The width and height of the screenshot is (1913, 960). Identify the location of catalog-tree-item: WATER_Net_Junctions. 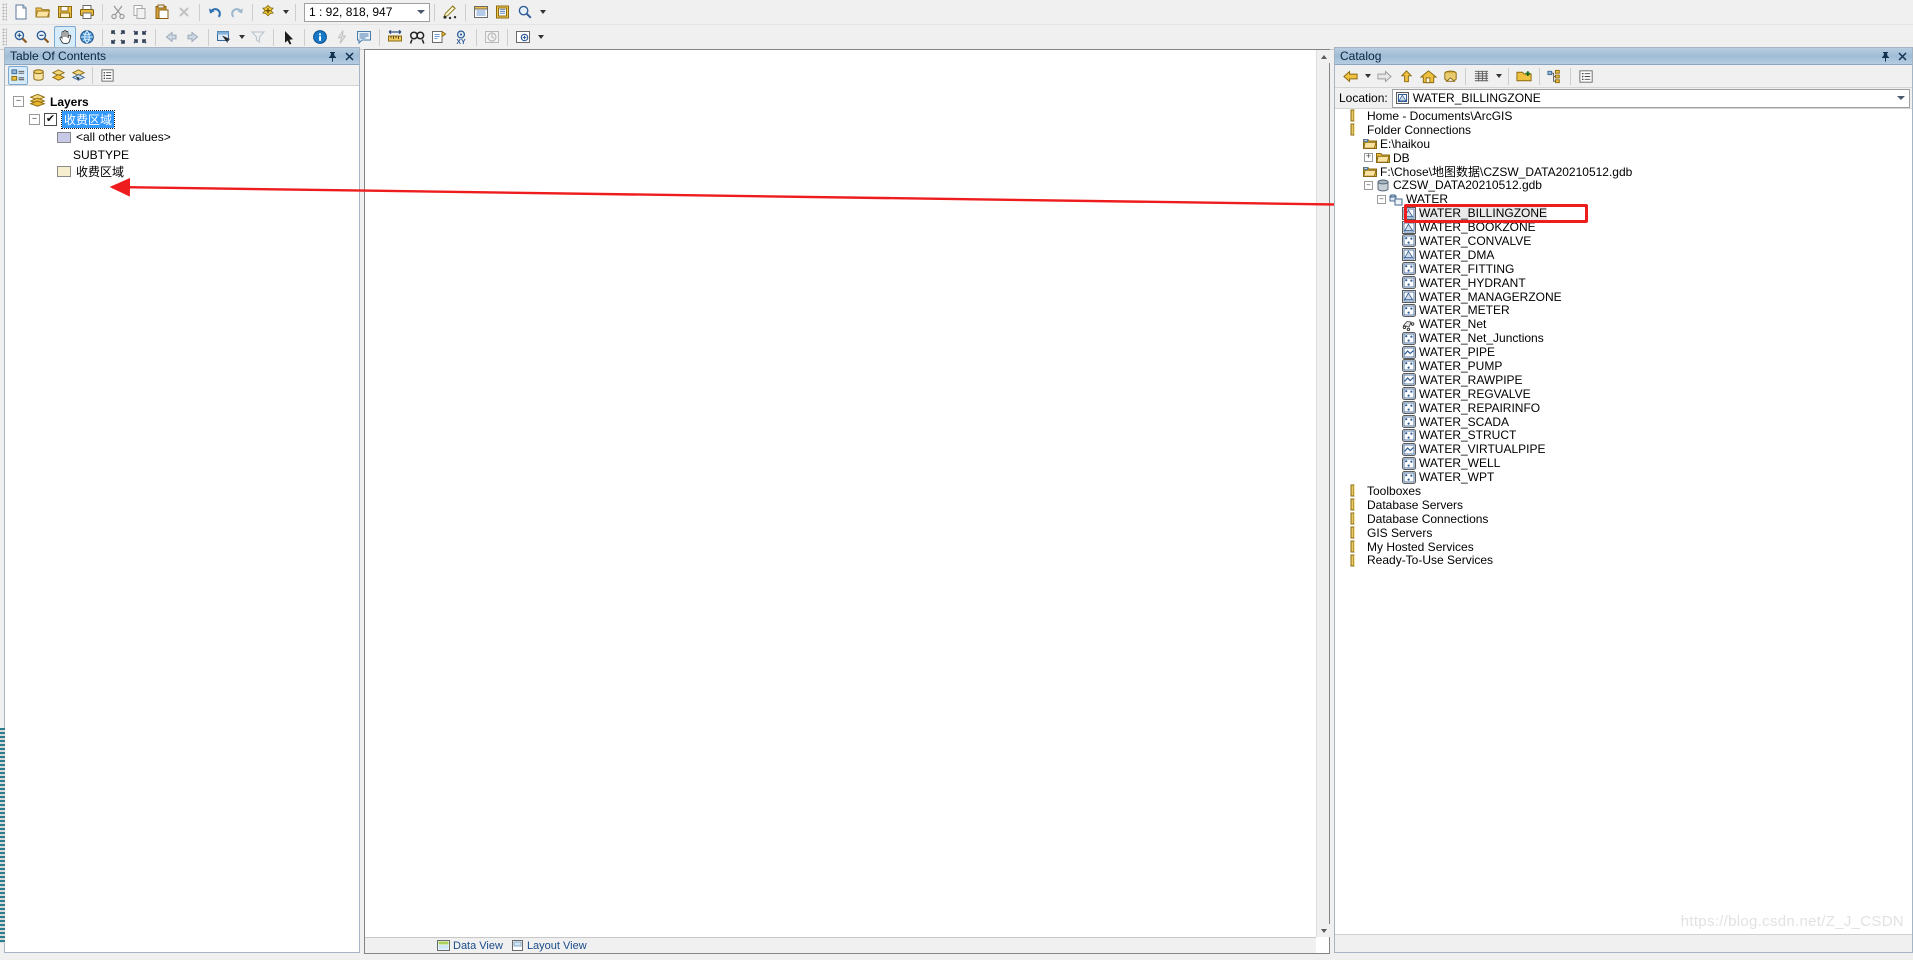
(1623, 338).